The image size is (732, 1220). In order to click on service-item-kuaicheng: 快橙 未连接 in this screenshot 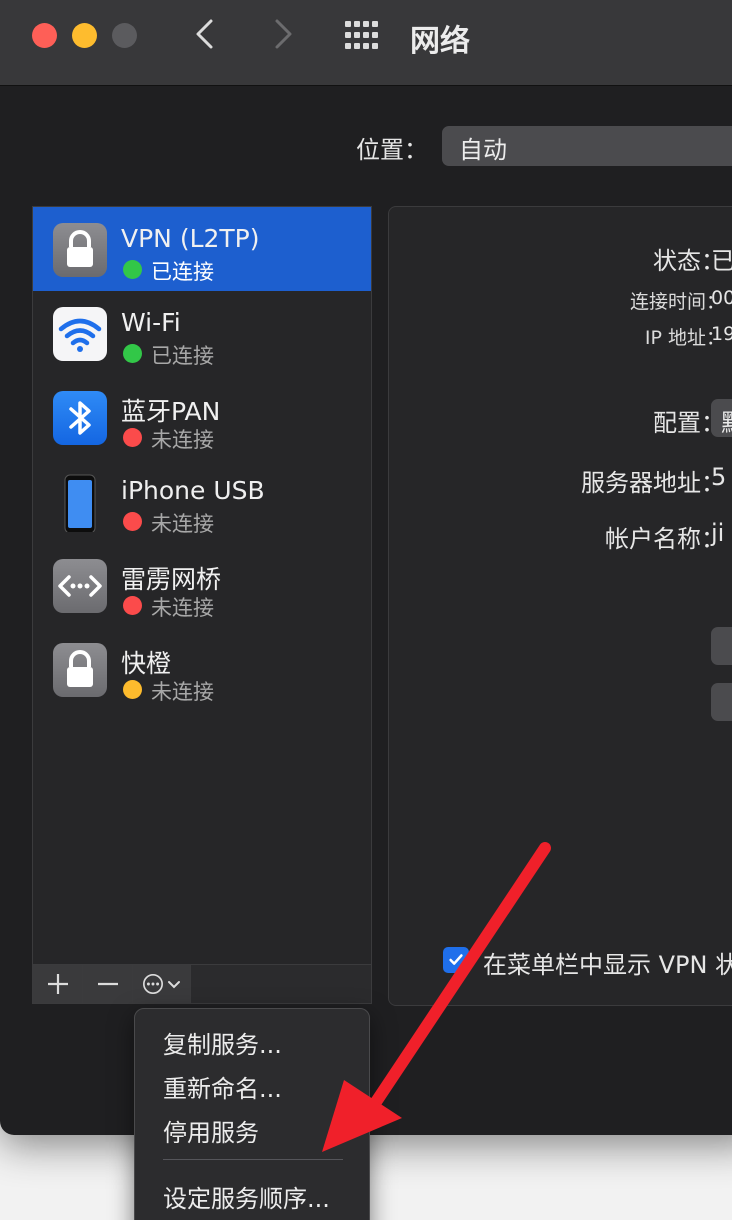, I will do `click(202, 669)`.